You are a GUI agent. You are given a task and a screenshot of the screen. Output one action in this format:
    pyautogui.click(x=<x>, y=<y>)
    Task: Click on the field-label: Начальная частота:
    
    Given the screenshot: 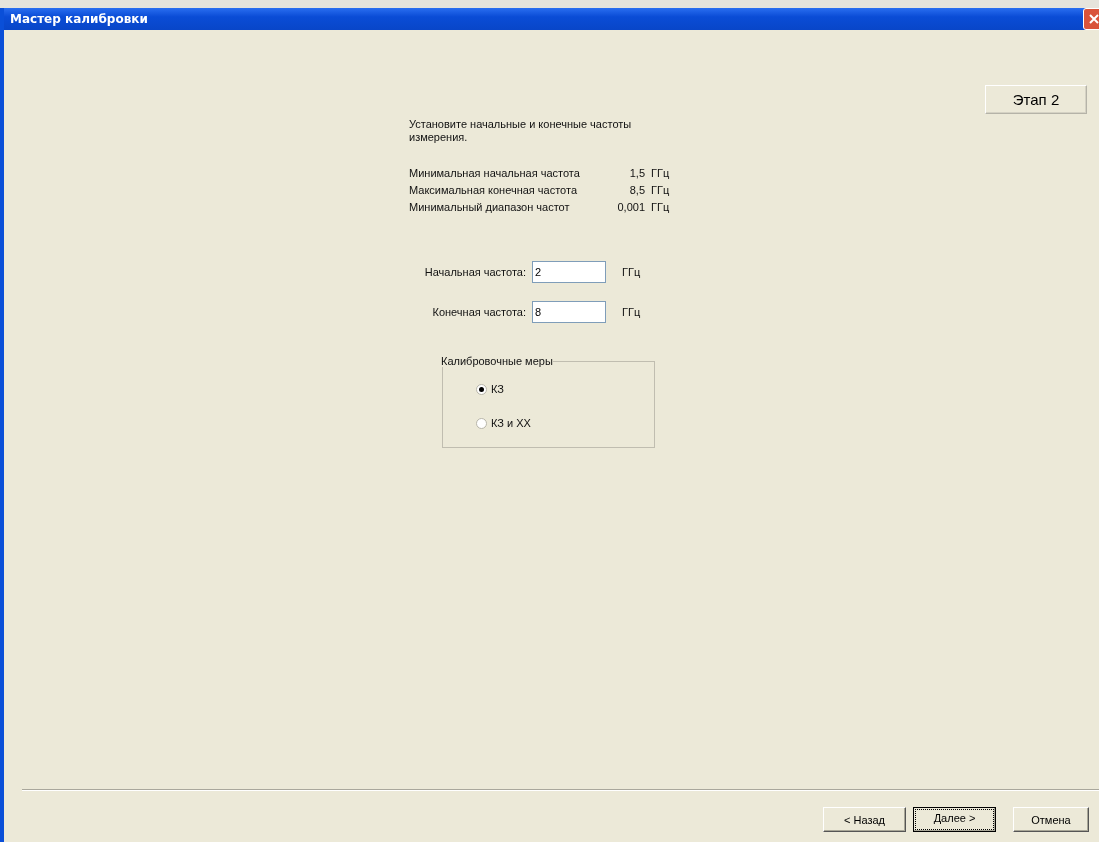 What is the action you would take?
    pyautogui.click(x=475, y=272)
    